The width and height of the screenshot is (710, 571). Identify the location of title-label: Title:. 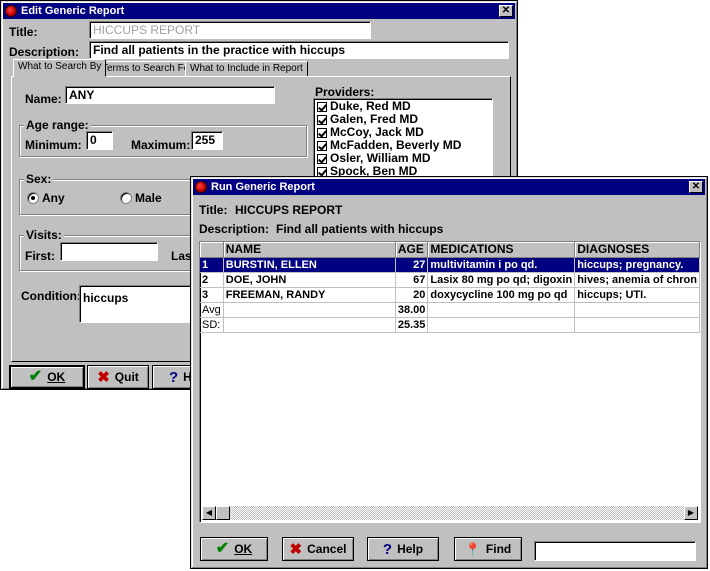
(23, 32).